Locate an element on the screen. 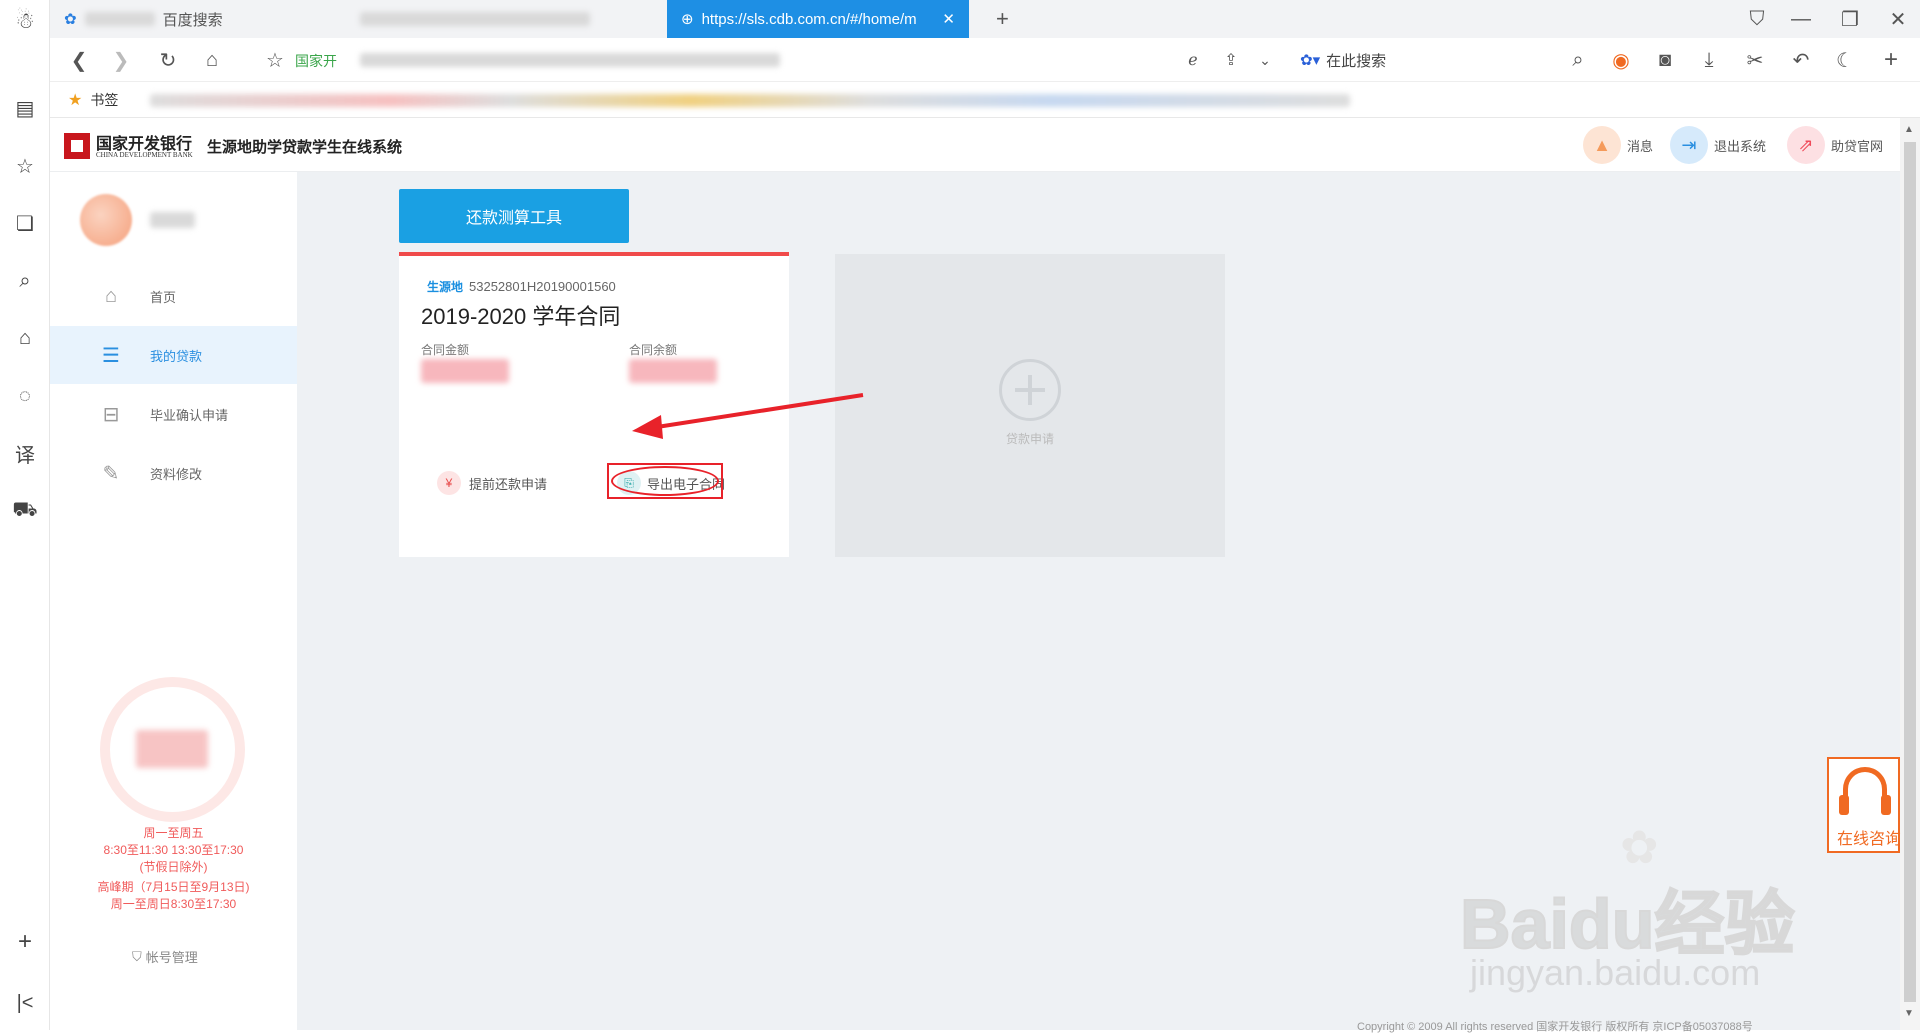 This screenshot has width=1920, height=1034. plus-circle-icon is located at coordinates (1030, 390).